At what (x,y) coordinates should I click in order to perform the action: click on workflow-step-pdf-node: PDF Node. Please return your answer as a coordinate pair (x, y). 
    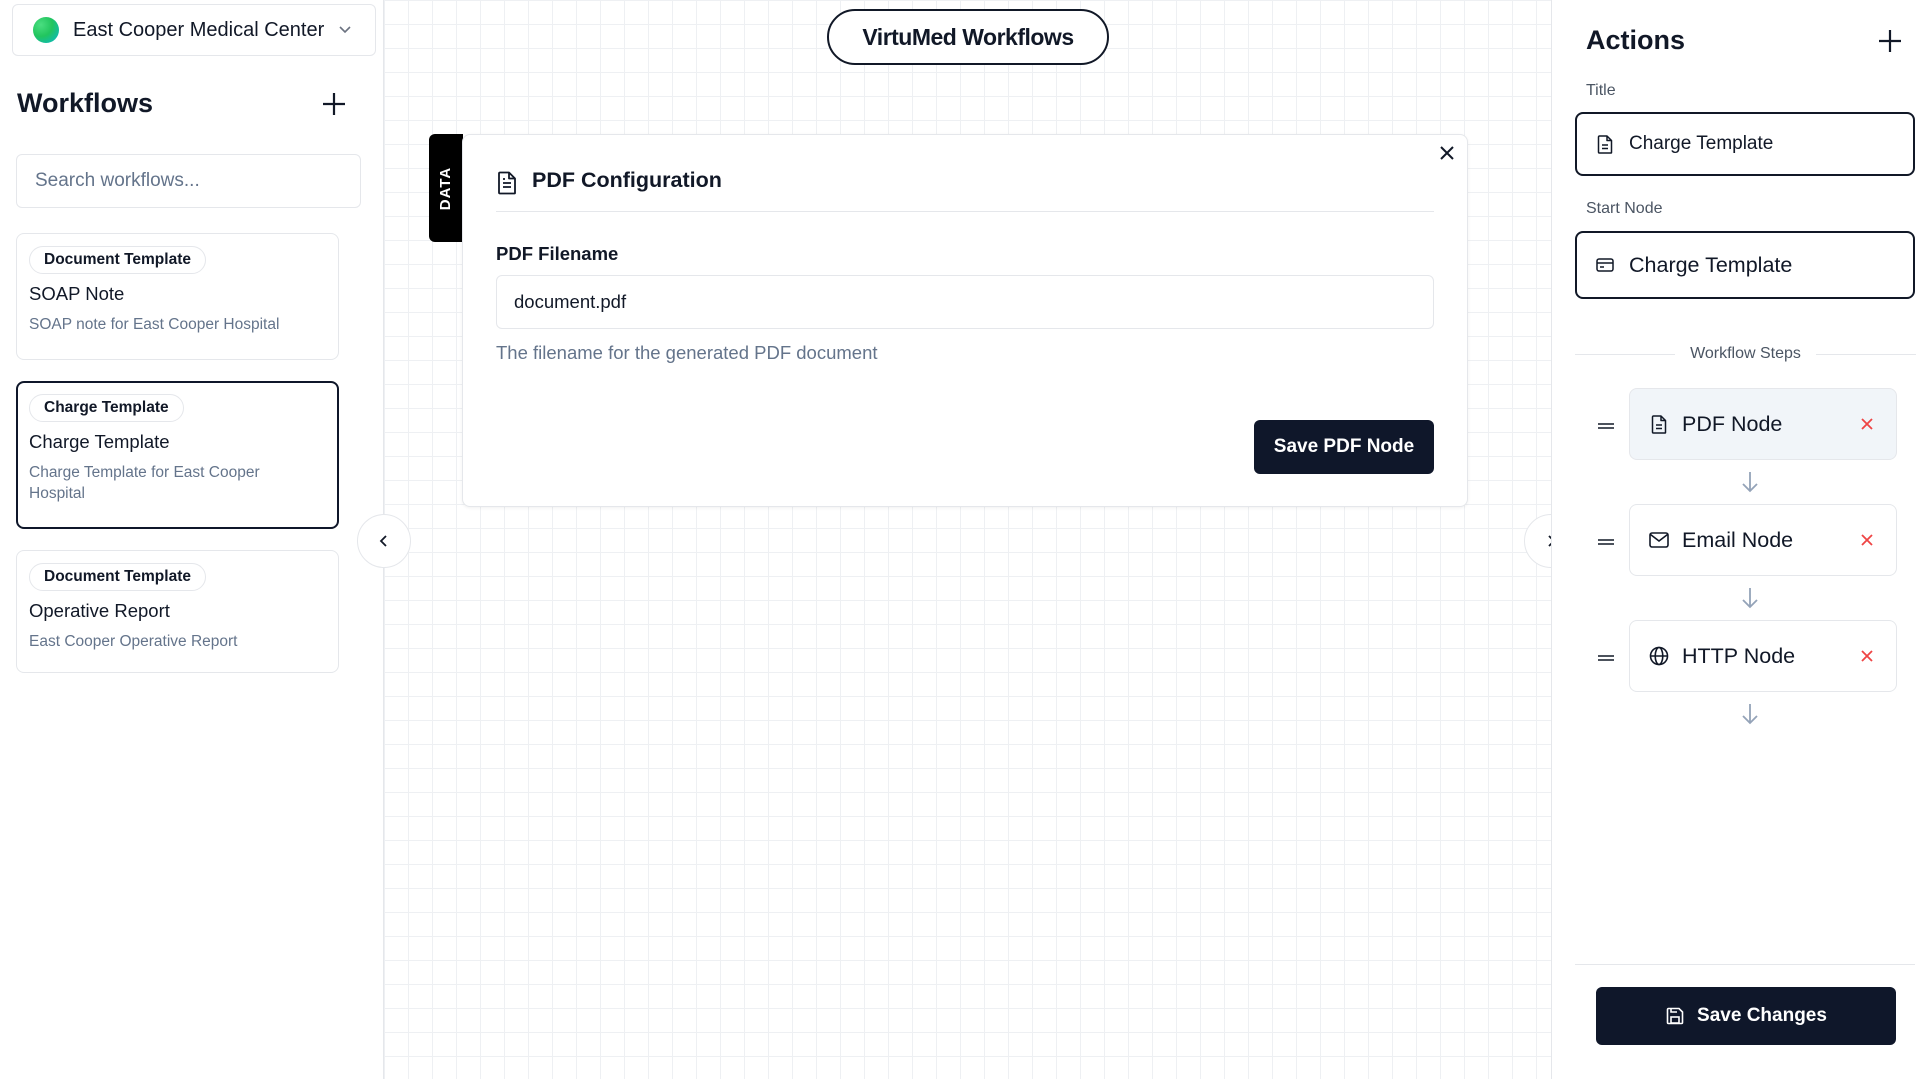
    Looking at the image, I should click on (1763, 424).